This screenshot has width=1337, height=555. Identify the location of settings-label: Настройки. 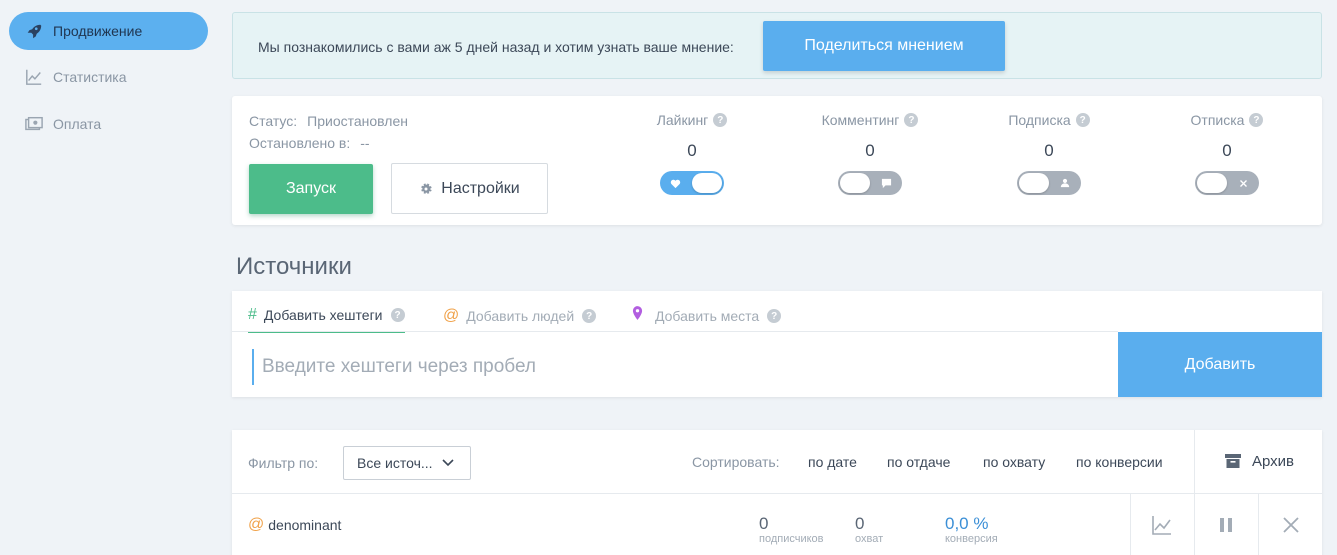
(480, 188).